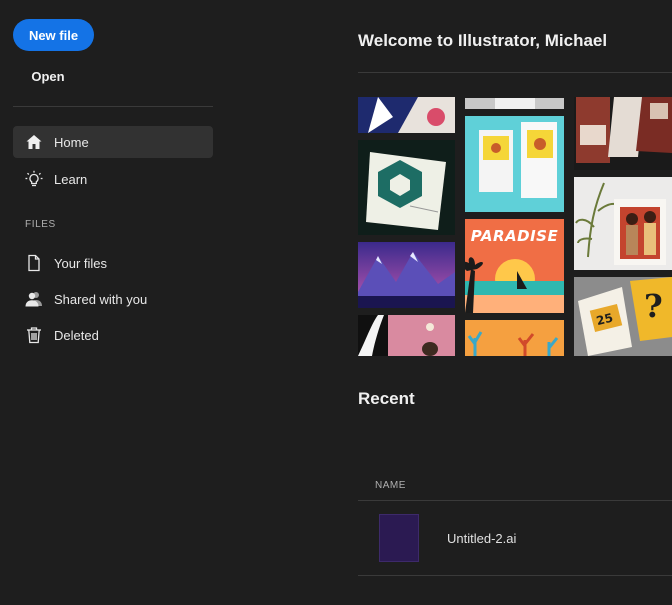  I want to click on sidebar-item-deleted: Deleted, so click(113, 335).